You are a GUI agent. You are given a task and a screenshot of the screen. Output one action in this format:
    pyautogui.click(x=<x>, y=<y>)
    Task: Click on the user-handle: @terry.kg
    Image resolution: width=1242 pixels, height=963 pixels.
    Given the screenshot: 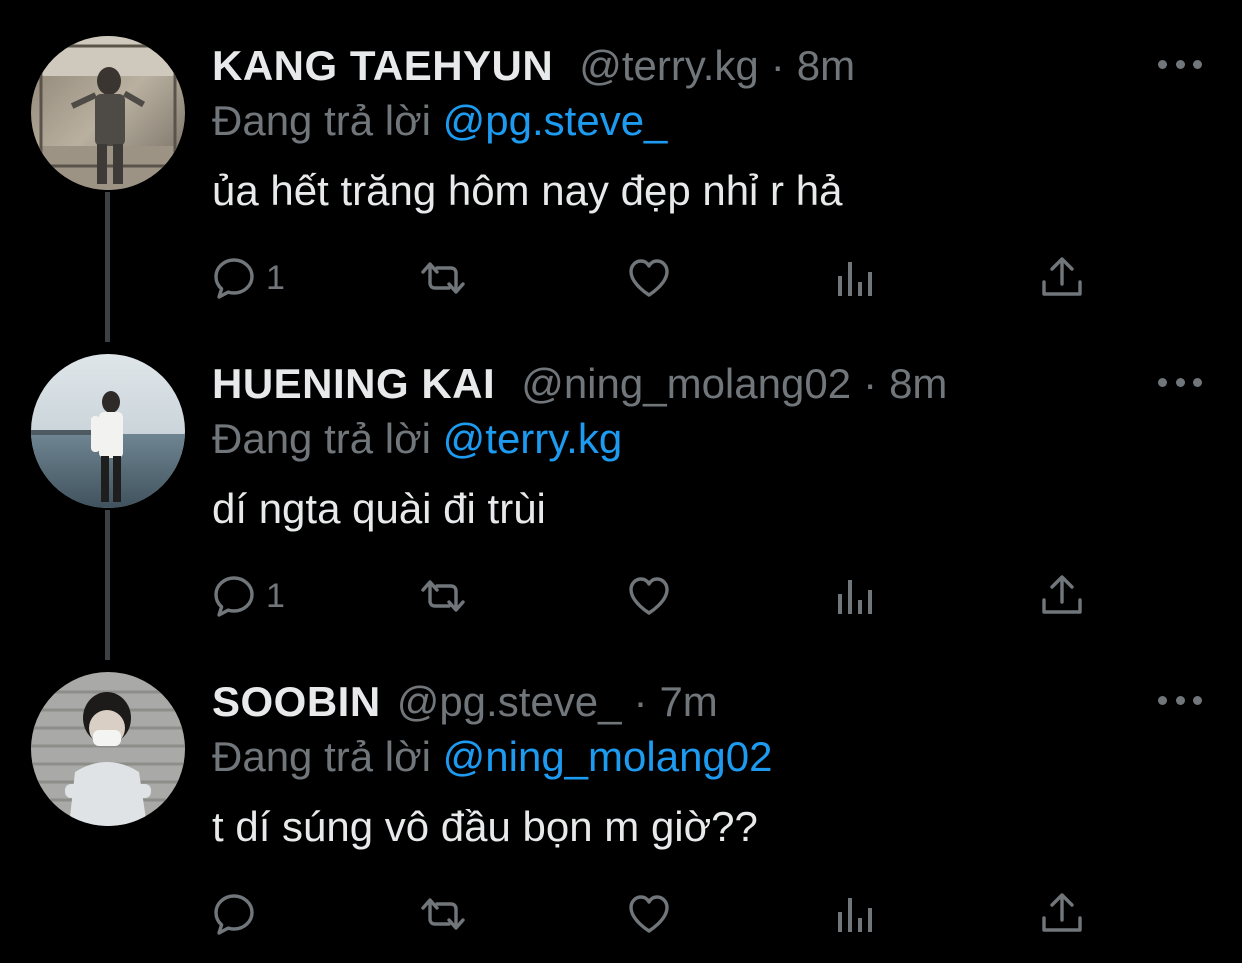 What is the action you would take?
    pyautogui.click(x=669, y=66)
    